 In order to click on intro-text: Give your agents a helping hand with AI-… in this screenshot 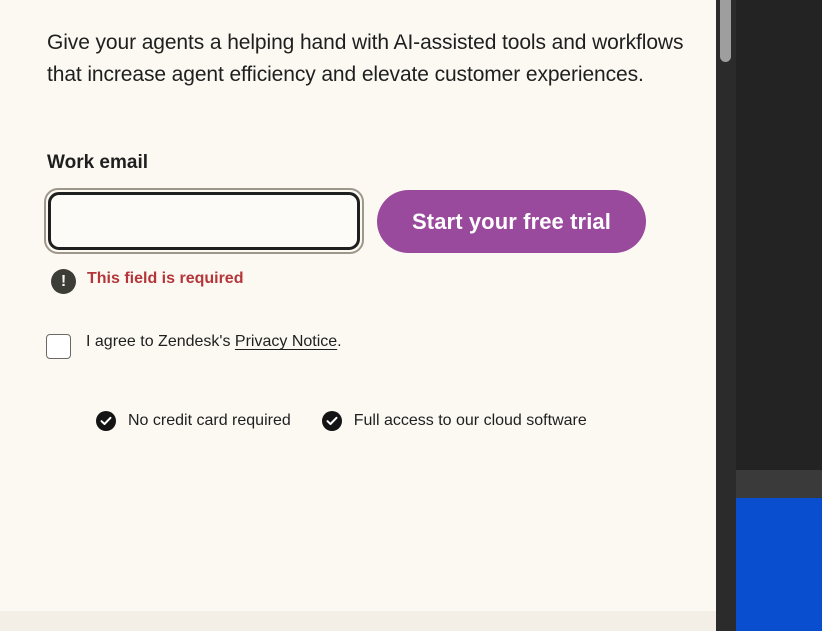, I will do `click(365, 58)`.